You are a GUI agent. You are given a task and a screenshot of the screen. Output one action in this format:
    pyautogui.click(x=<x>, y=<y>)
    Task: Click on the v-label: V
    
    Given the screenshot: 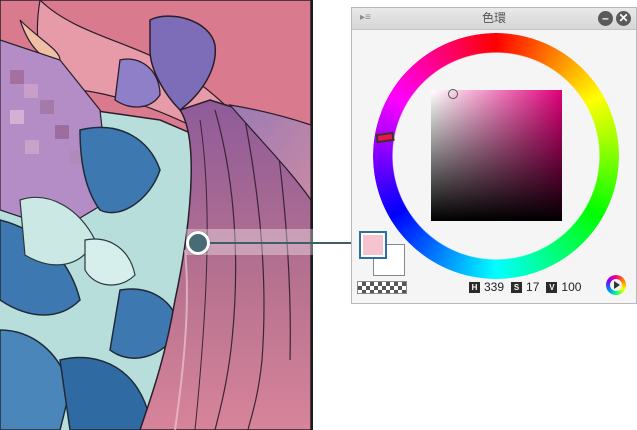 What is the action you would take?
    pyautogui.click(x=552, y=287)
    